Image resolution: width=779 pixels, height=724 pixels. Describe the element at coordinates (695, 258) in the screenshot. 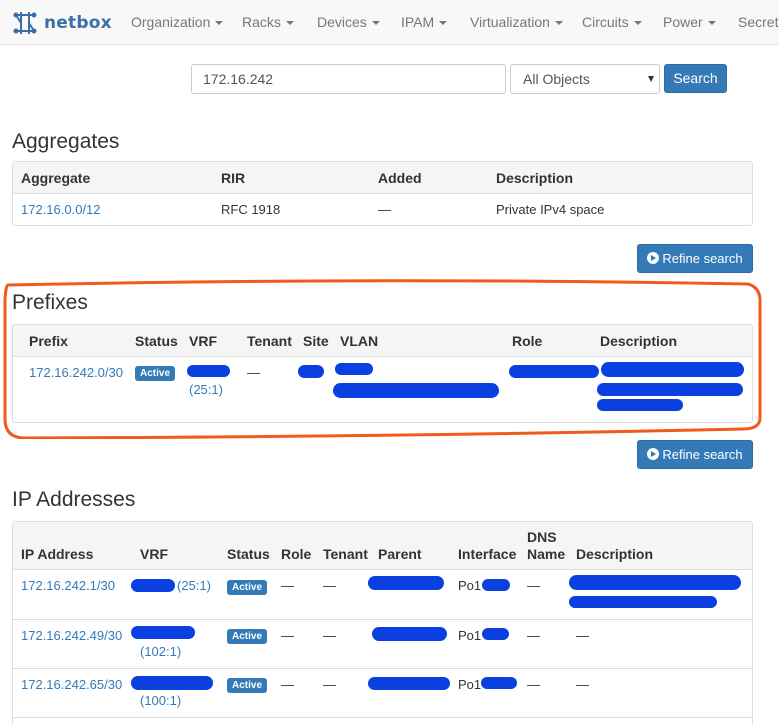

I see `refine-search-aggregates-button: Refine search` at that location.